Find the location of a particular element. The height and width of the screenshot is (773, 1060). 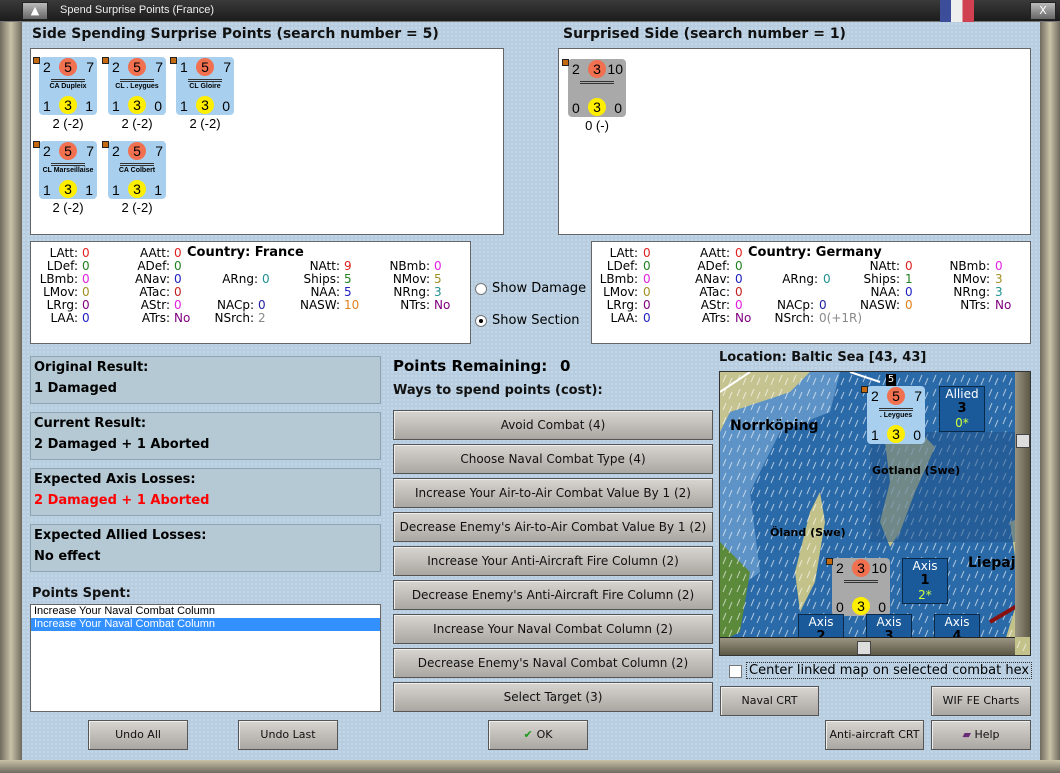

ways-label: Ways to spend points (cost): is located at coordinates (498, 390).